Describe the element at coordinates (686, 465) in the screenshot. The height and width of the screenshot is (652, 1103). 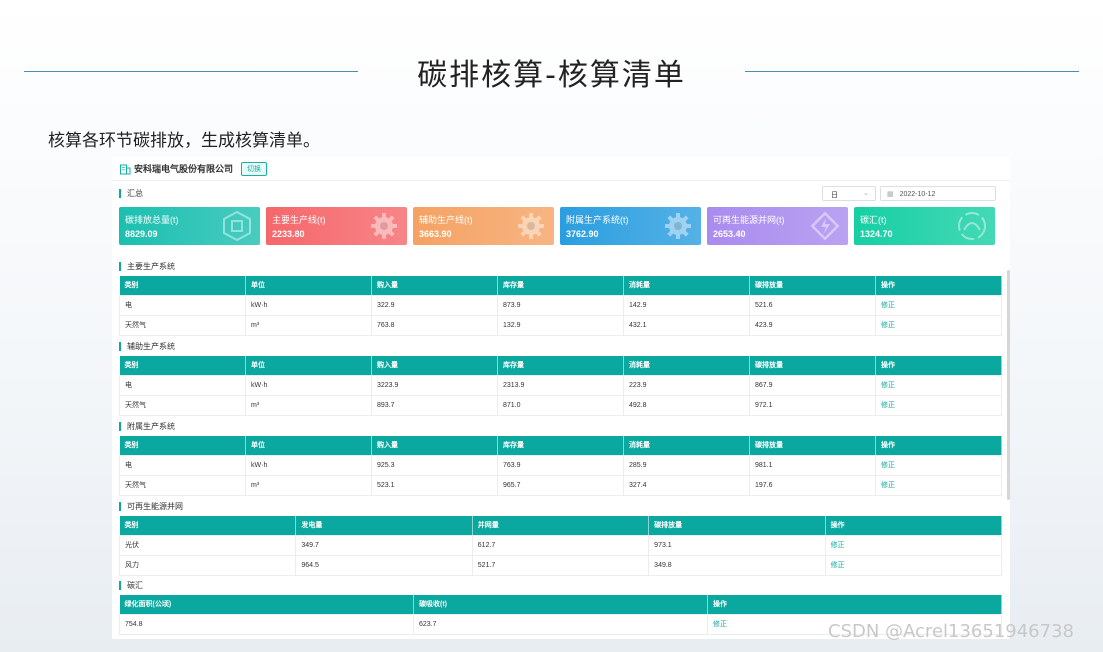
I see `table-cell: 285.9` at that location.